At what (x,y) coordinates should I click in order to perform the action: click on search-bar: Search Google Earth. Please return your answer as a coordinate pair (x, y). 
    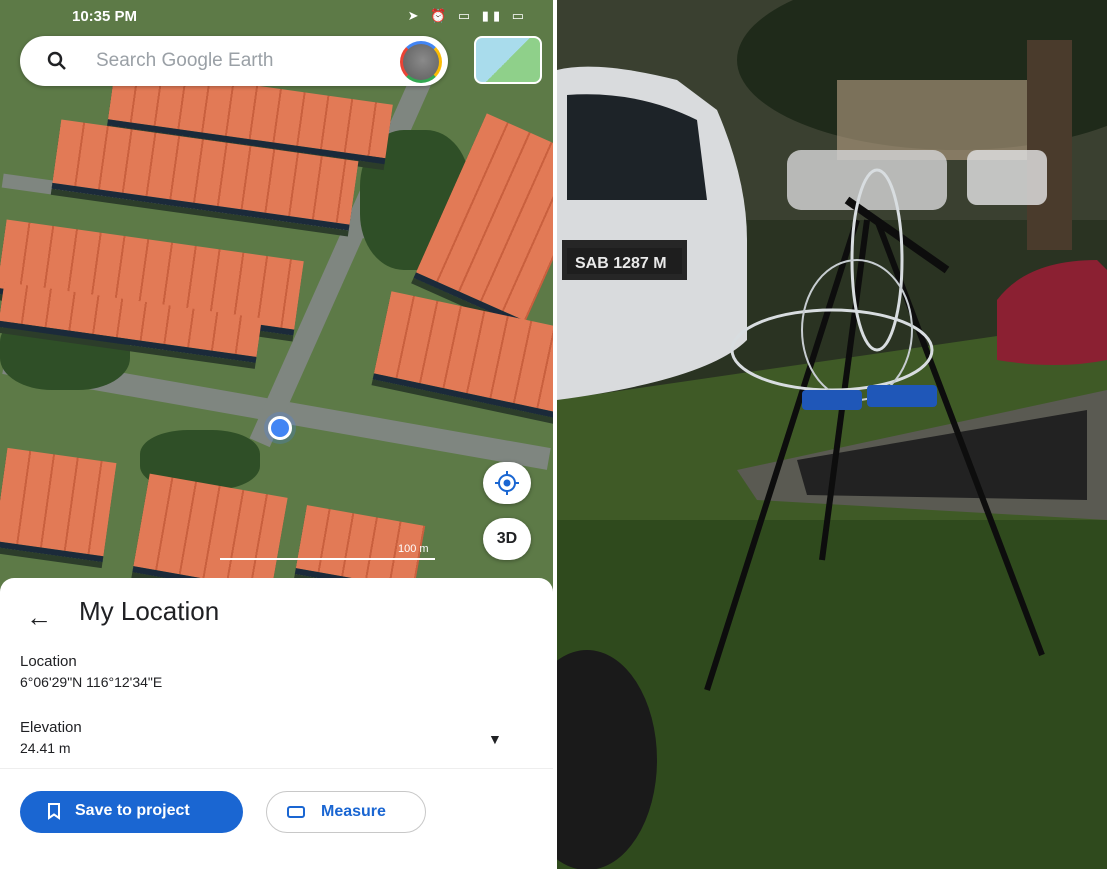
    Looking at the image, I should click on (234, 61).